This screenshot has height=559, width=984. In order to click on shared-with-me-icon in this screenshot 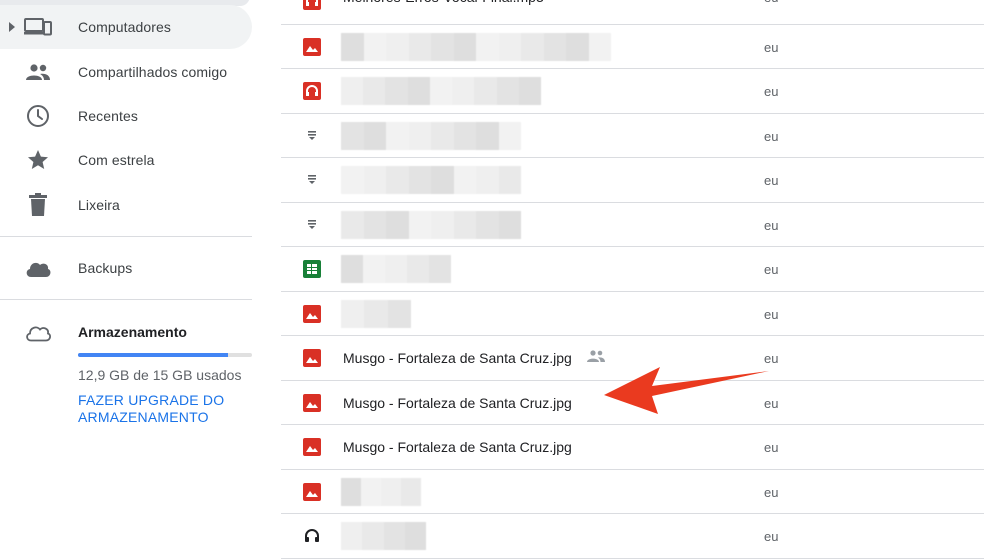, I will do `click(38, 72)`.